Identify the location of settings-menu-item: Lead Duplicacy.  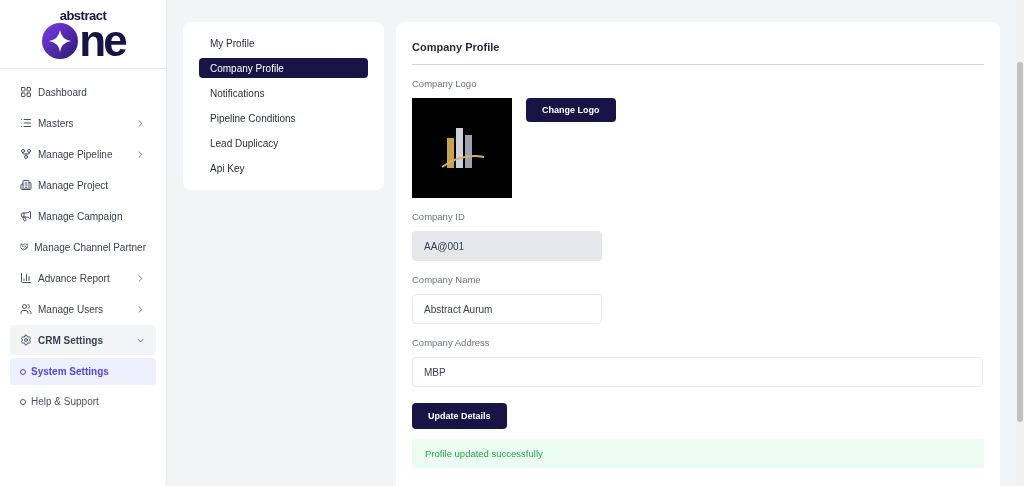
(283, 143).